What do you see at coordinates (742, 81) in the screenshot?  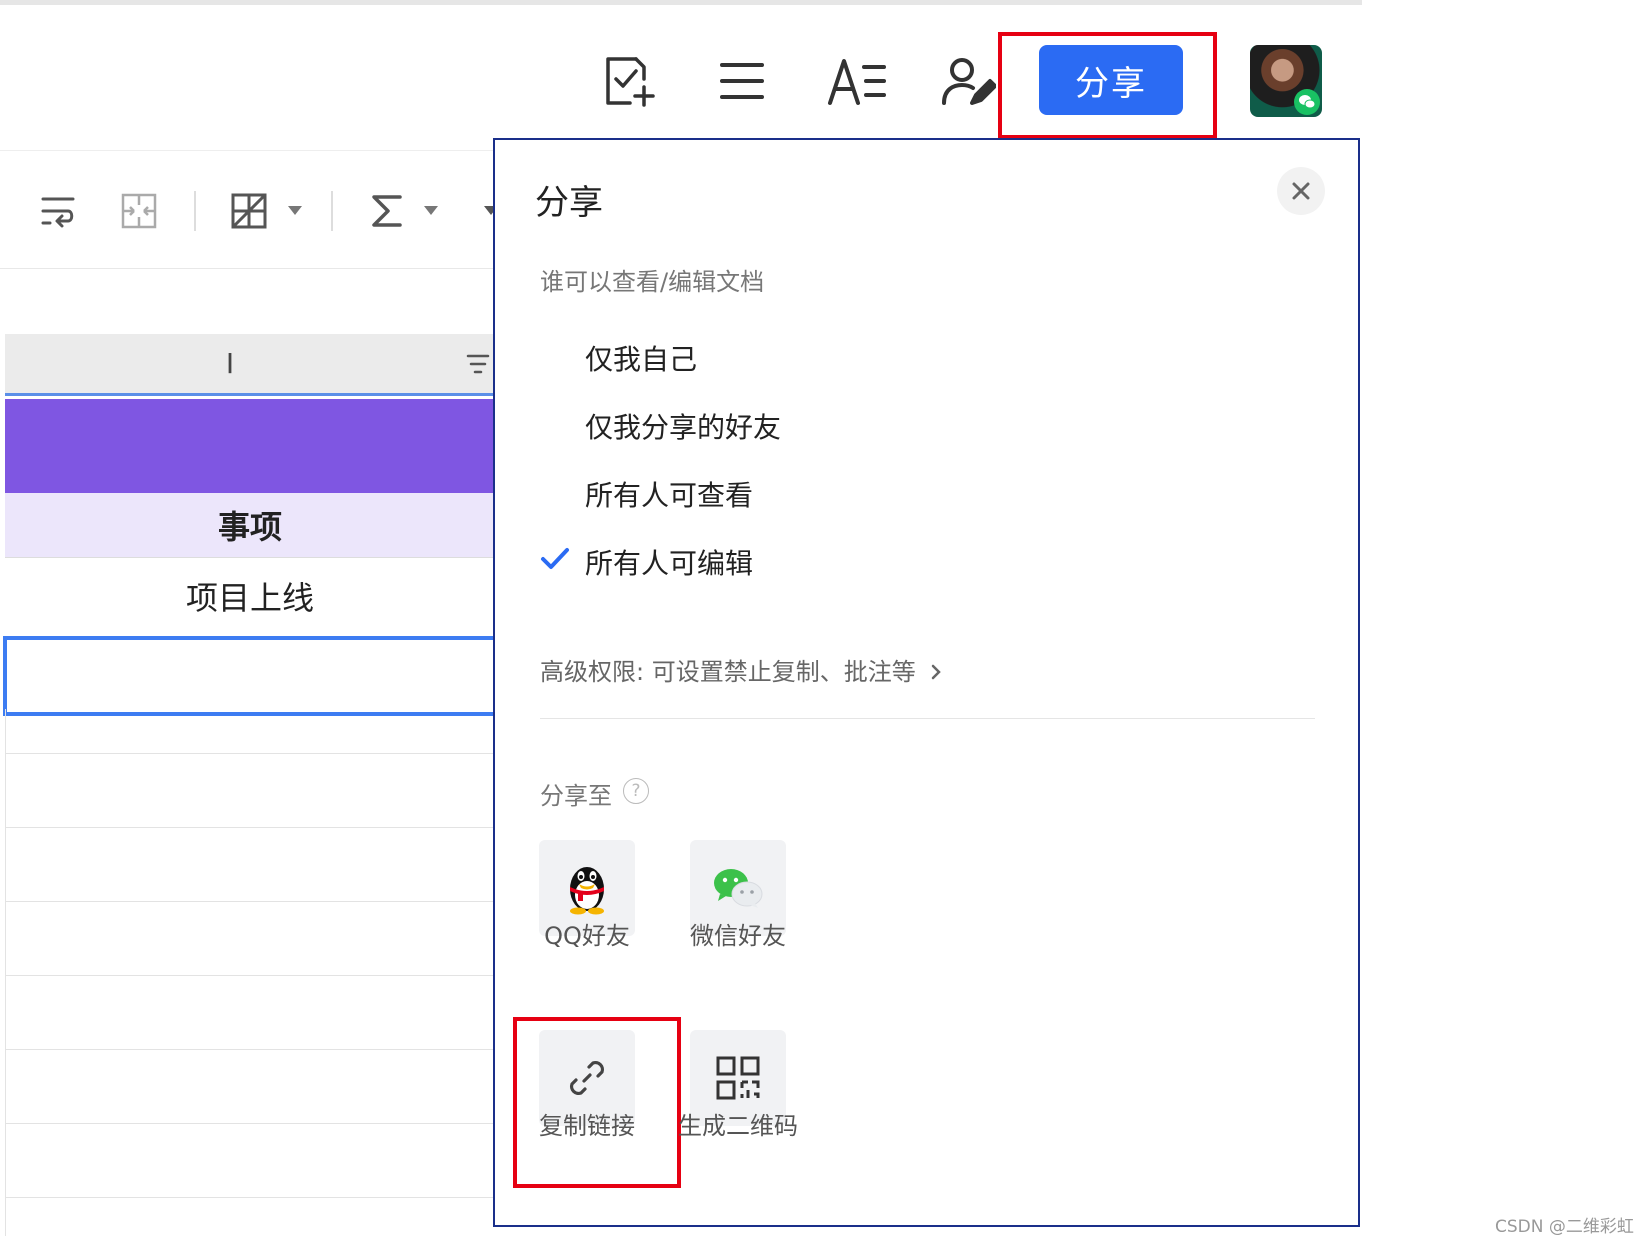 I see `outline-menu-icon` at bounding box center [742, 81].